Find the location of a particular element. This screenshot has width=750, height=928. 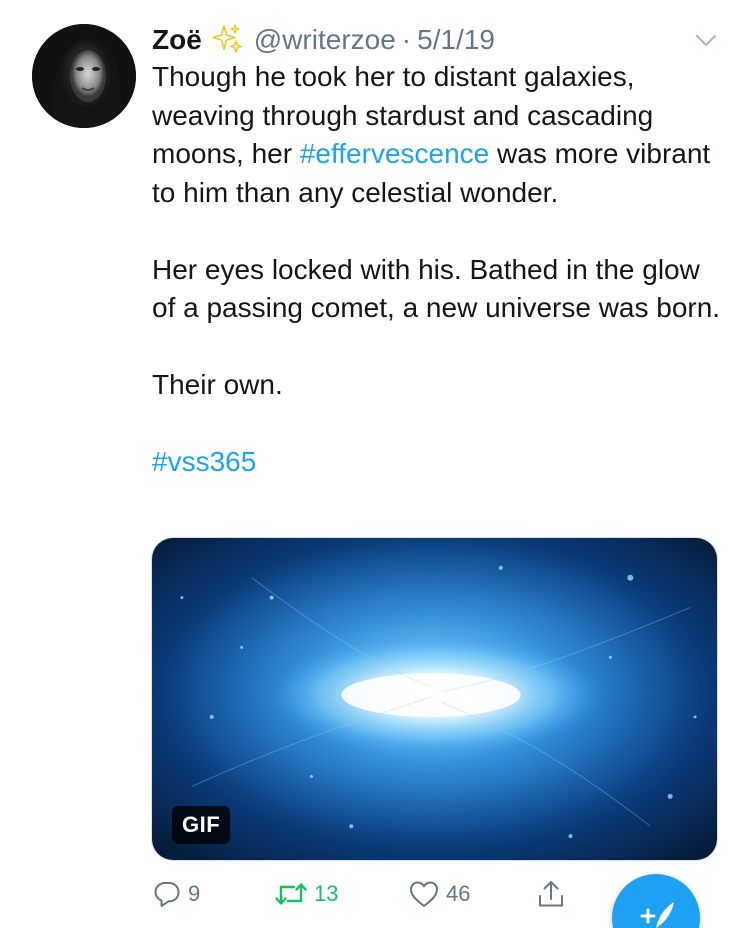

share-icon is located at coordinates (551, 894).